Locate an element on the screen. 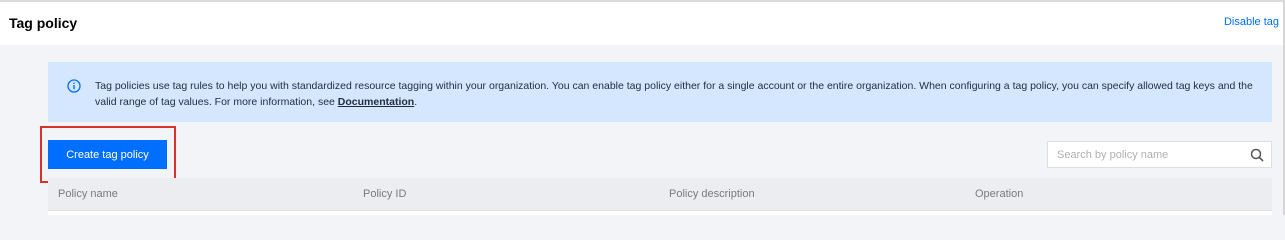 The image size is (1285, 240). column-header-policy-id: Policy ID is located at coordinates (385, 194).